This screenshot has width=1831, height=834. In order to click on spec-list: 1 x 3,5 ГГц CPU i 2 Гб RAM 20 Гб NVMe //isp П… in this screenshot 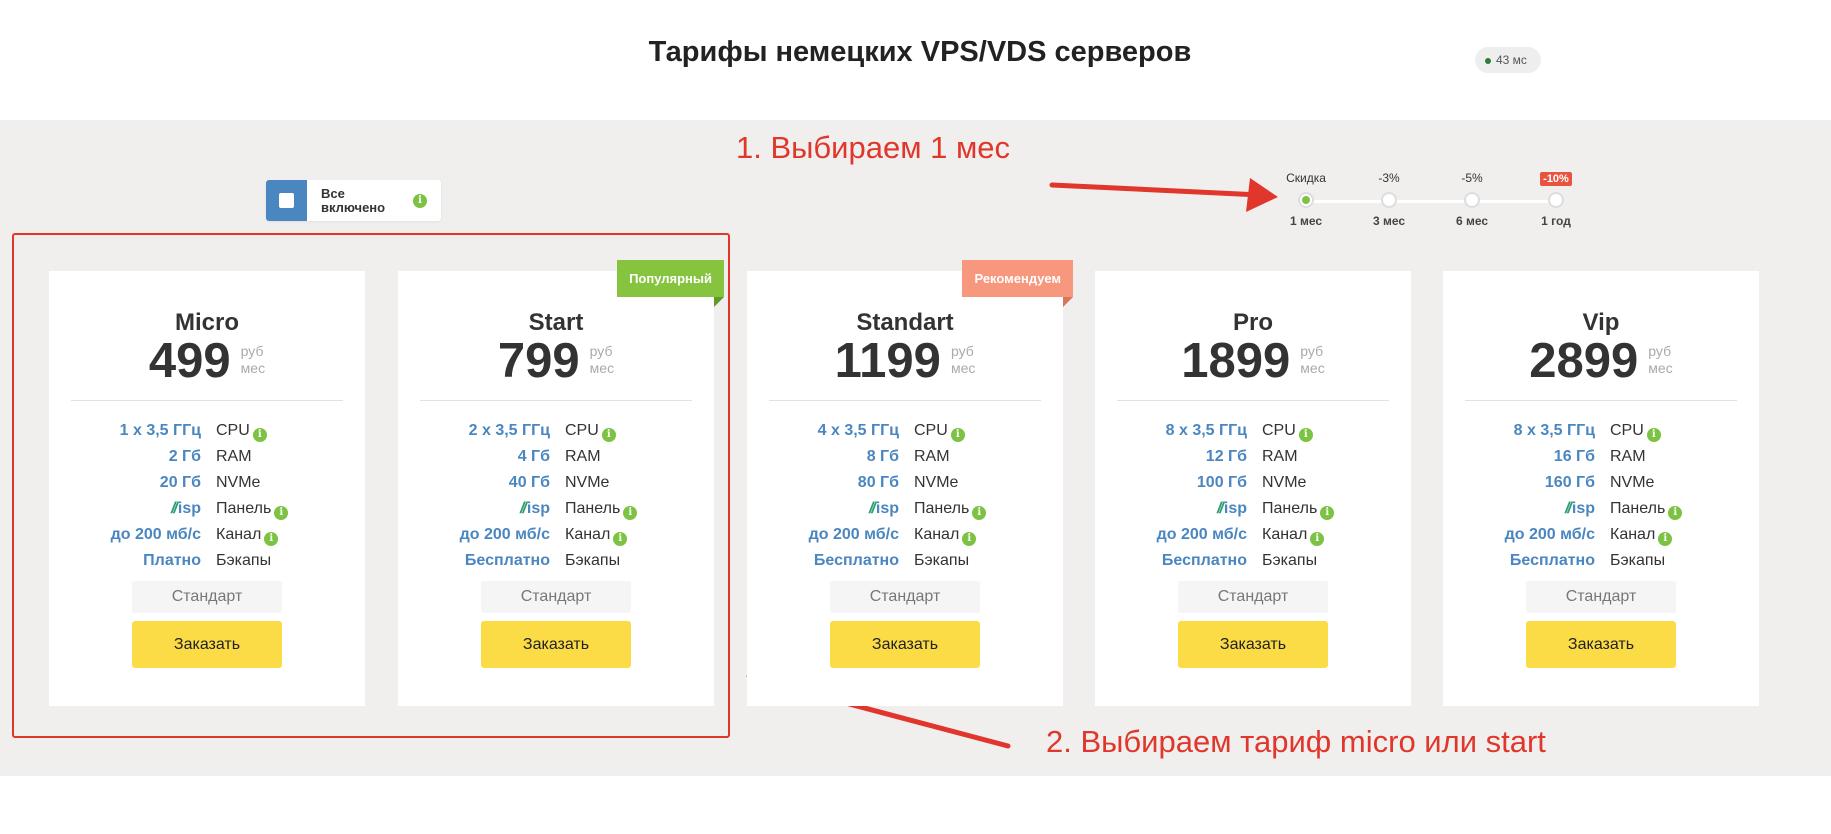, I will do `click(207, 500)`.